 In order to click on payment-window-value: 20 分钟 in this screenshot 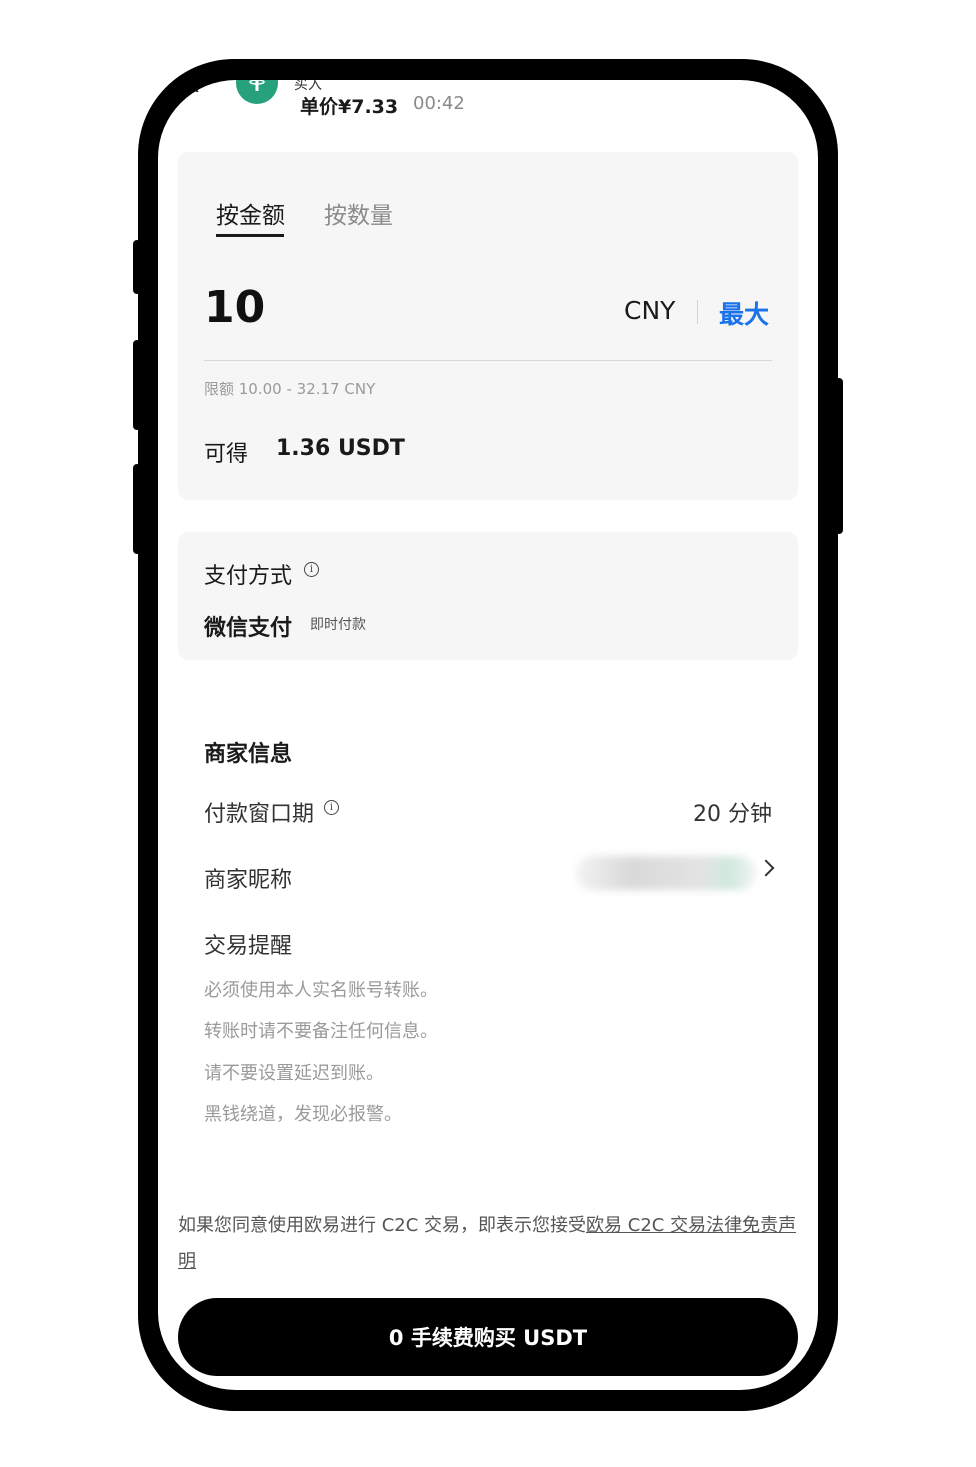, I will do `click(732, 814)`.